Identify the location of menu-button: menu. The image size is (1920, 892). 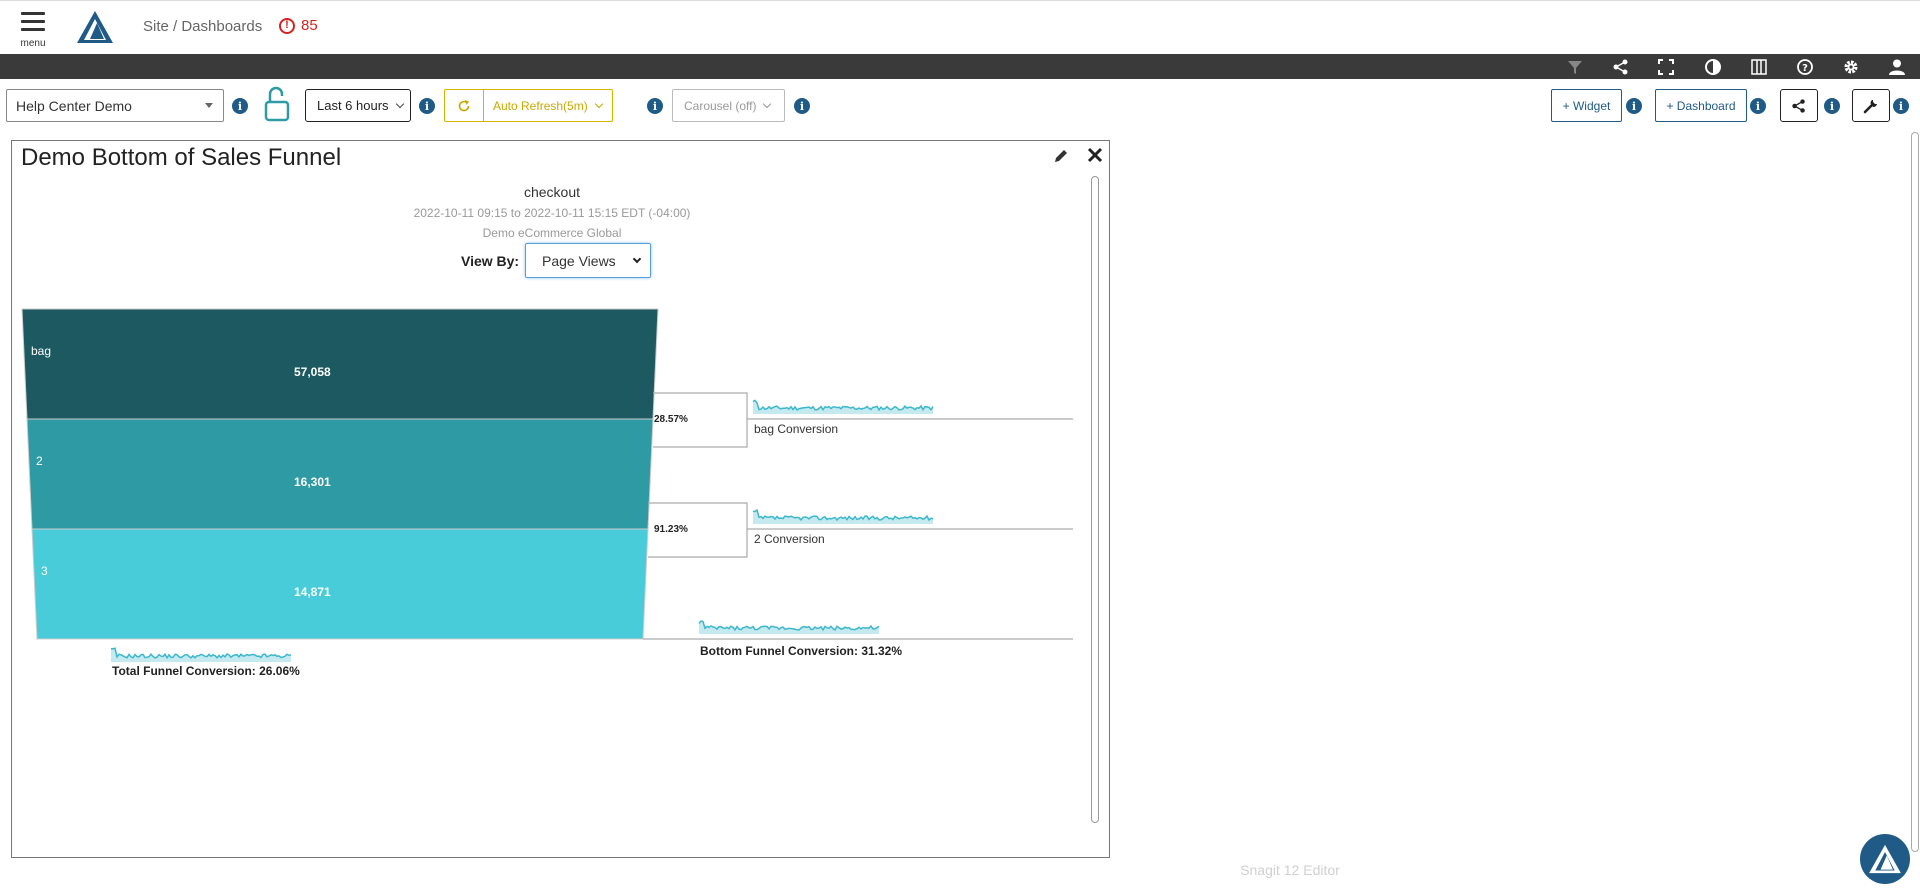
(33, 30).